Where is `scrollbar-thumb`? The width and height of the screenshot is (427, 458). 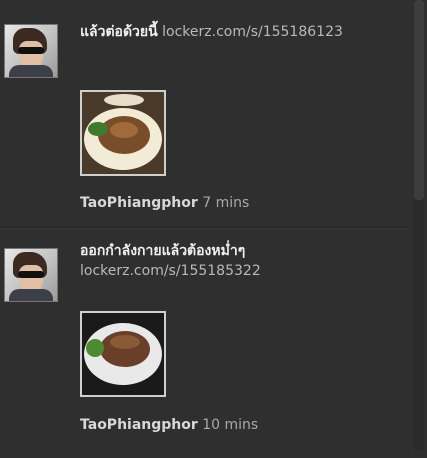 scrollbar-thumb is located at coordinates (419, 100).